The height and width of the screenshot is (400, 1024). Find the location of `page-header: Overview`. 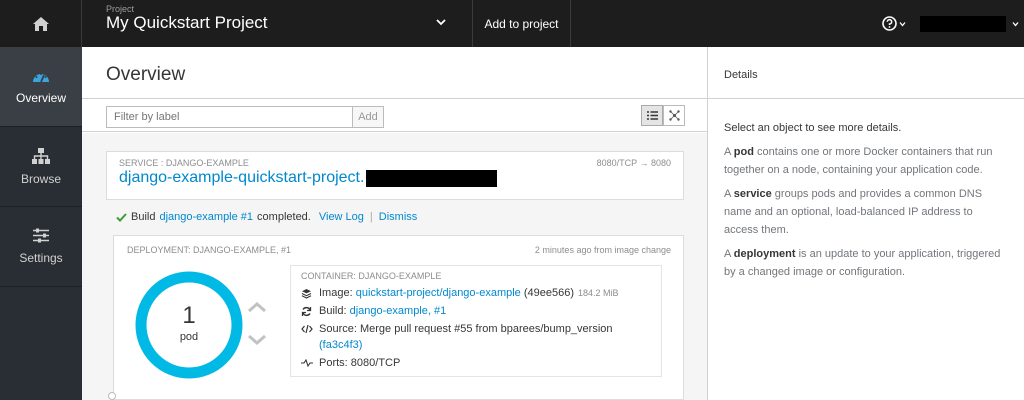

page-header: Overview is located at coordinates (394, 73).